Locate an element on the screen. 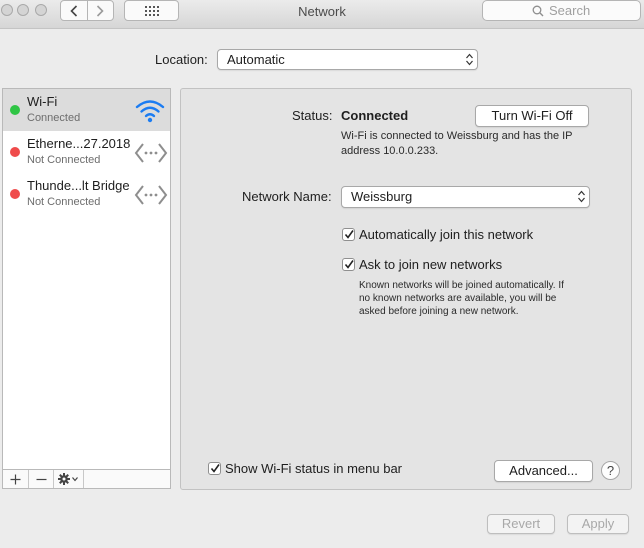 The width and height of the screenshot is (644, 548). show-status-checkbox is located at coordinates (214, 468).